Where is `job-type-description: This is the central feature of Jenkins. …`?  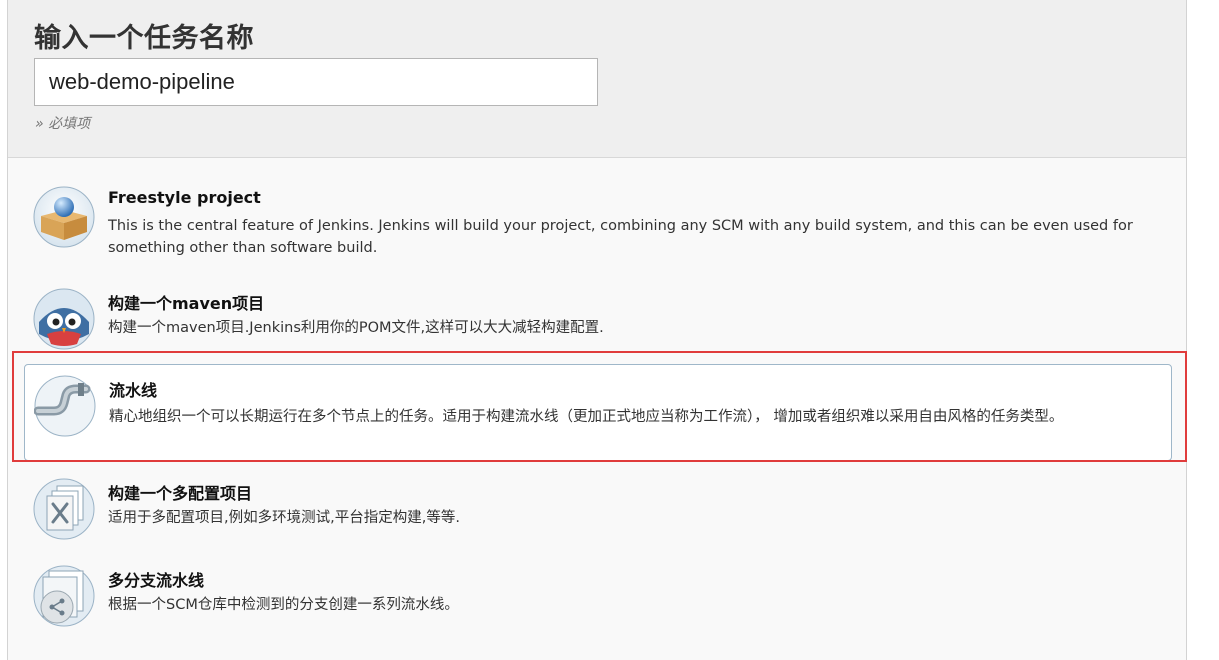
job-type-description: This is the central feature of Jenkins. … is located at coordinates (620, 237).